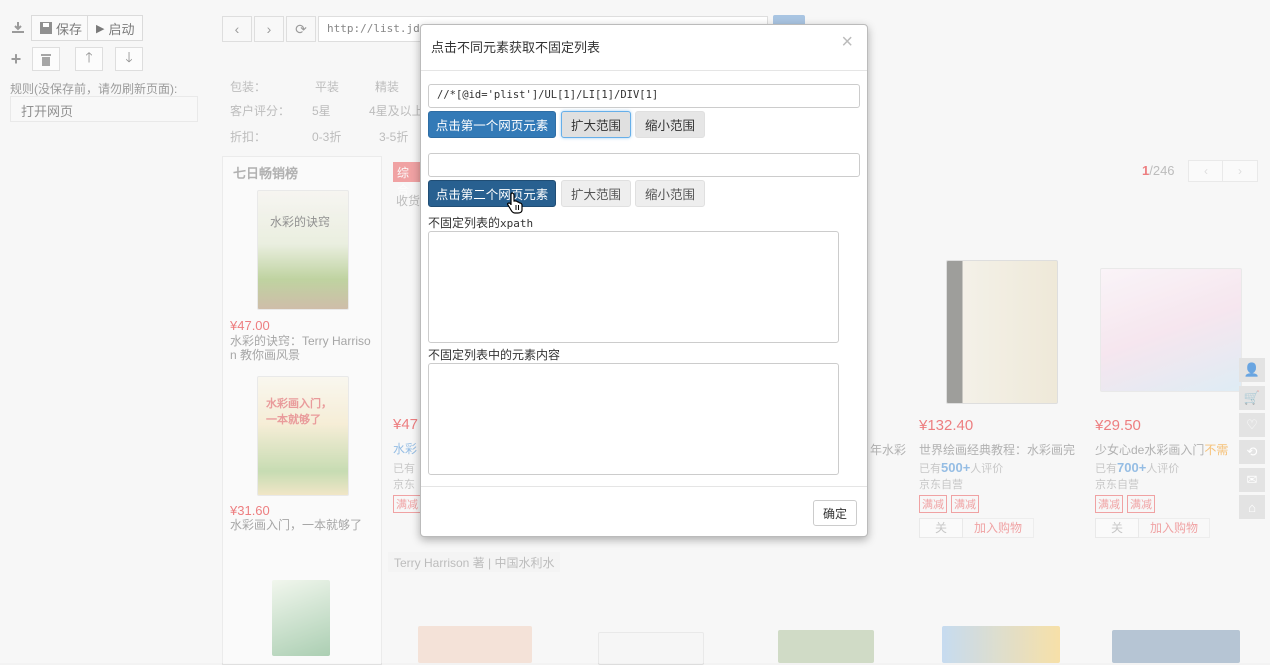  What do you see at coordinates (847, 42) in the screenshot?
I see `close-icon: ×` at bounding box center [847, 42].